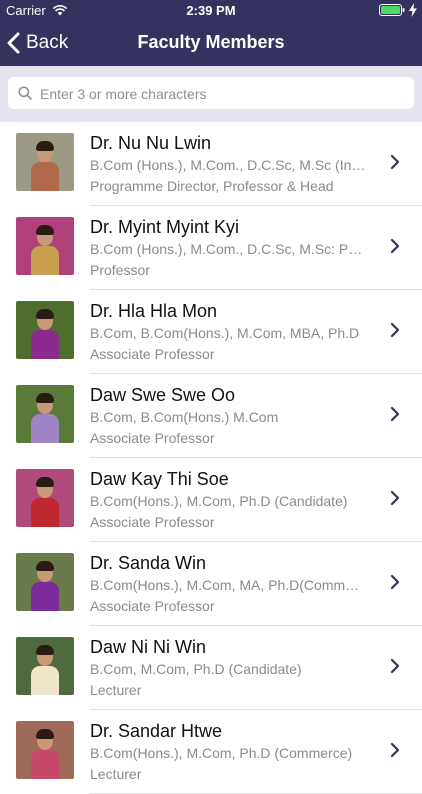  I want to click on search-box, so click(211, 94).